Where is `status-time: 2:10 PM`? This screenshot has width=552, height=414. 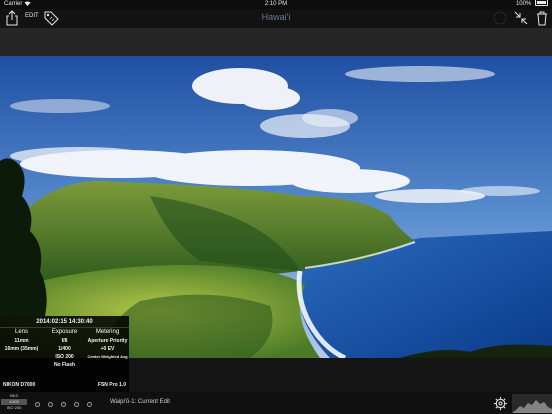
status-time: 2:10 PM is located at coordinates (276, 4).